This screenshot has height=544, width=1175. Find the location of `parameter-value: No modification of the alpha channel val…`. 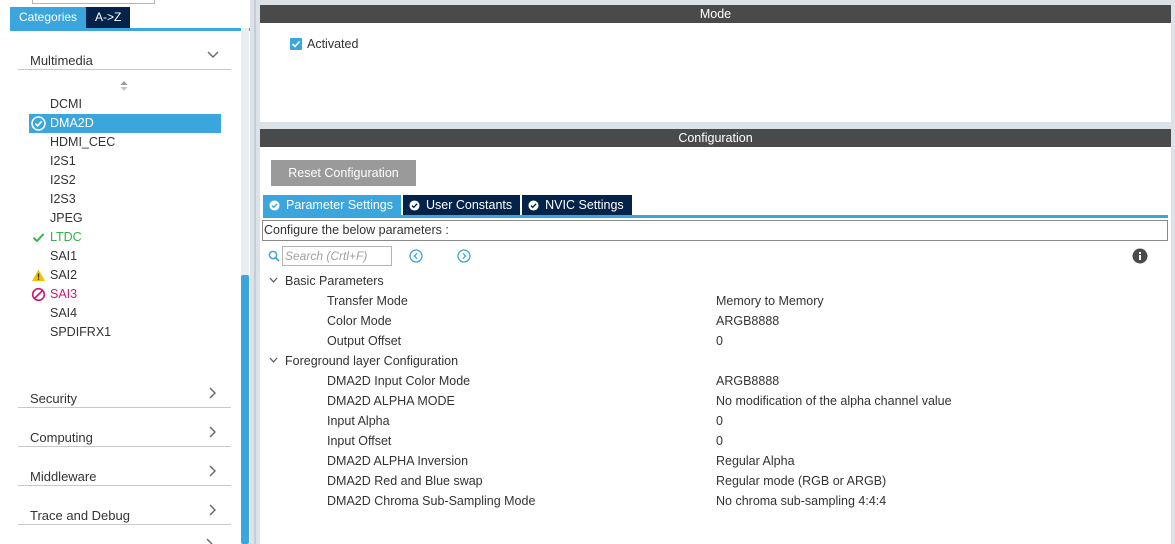

parameter-value: No modification of the alpha channel val… is located at coordinates (834, 401).